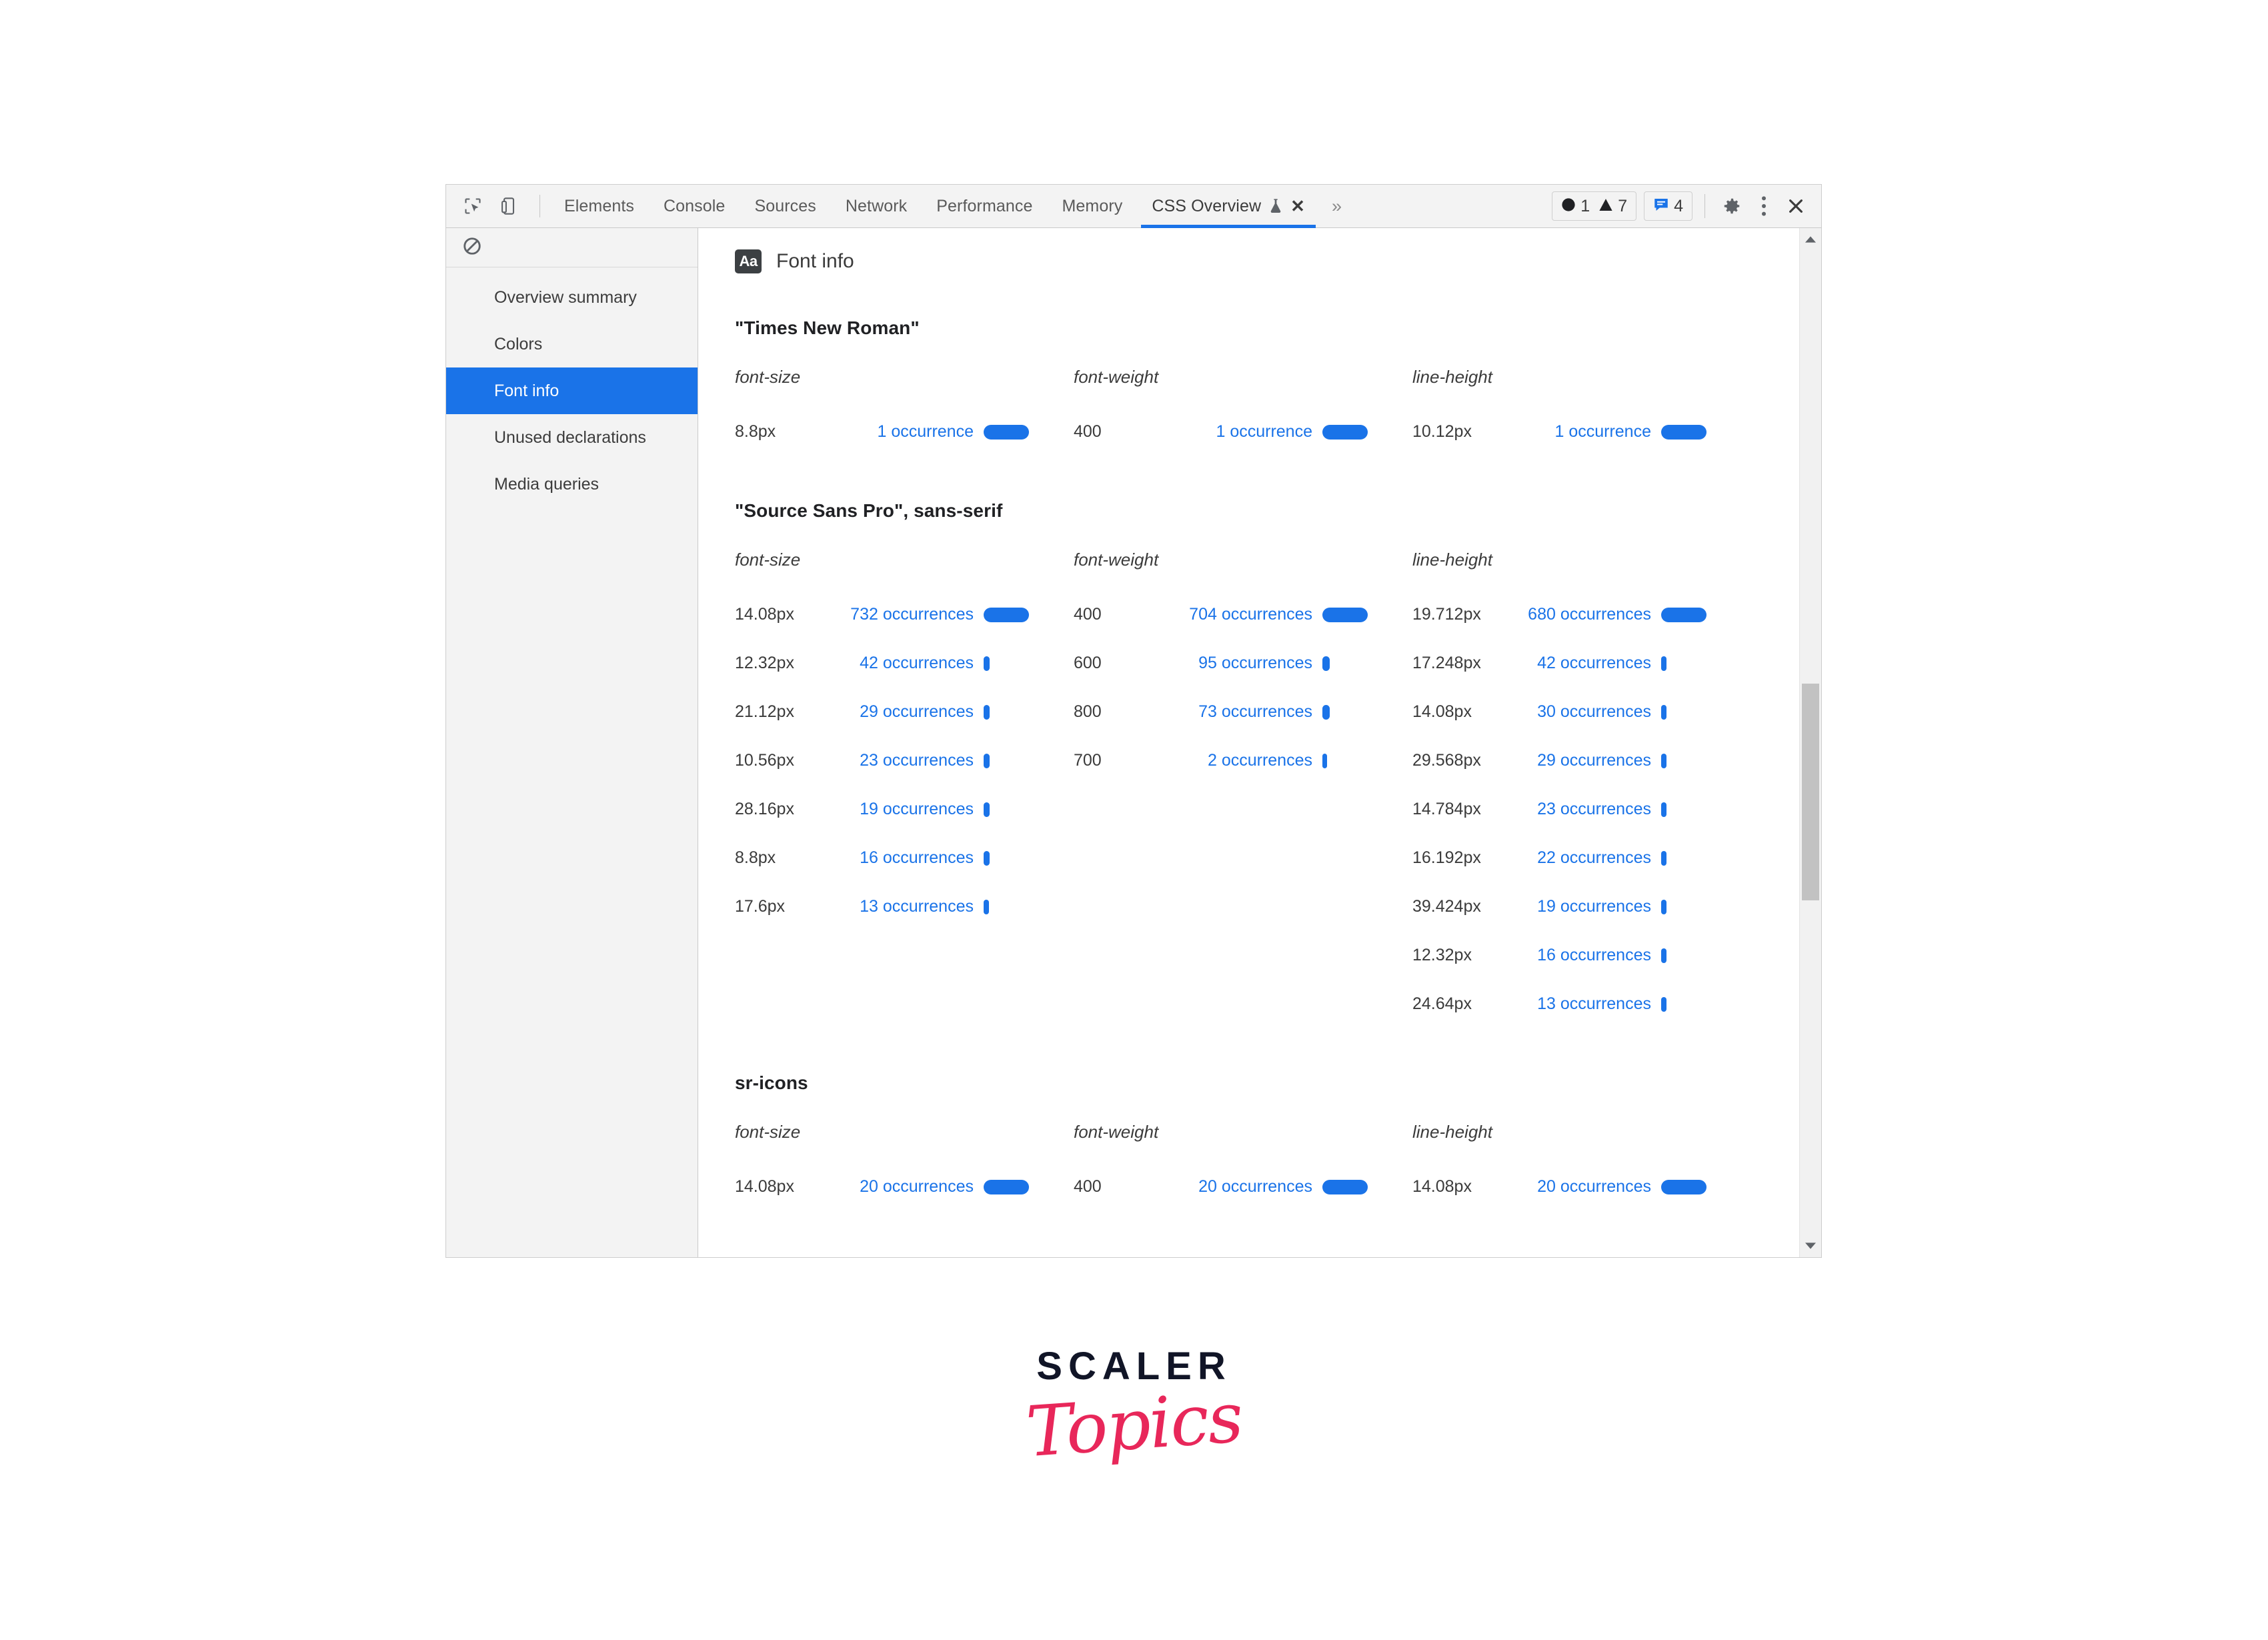  I want to click on tab-elements: Elements, so click(599, 206).